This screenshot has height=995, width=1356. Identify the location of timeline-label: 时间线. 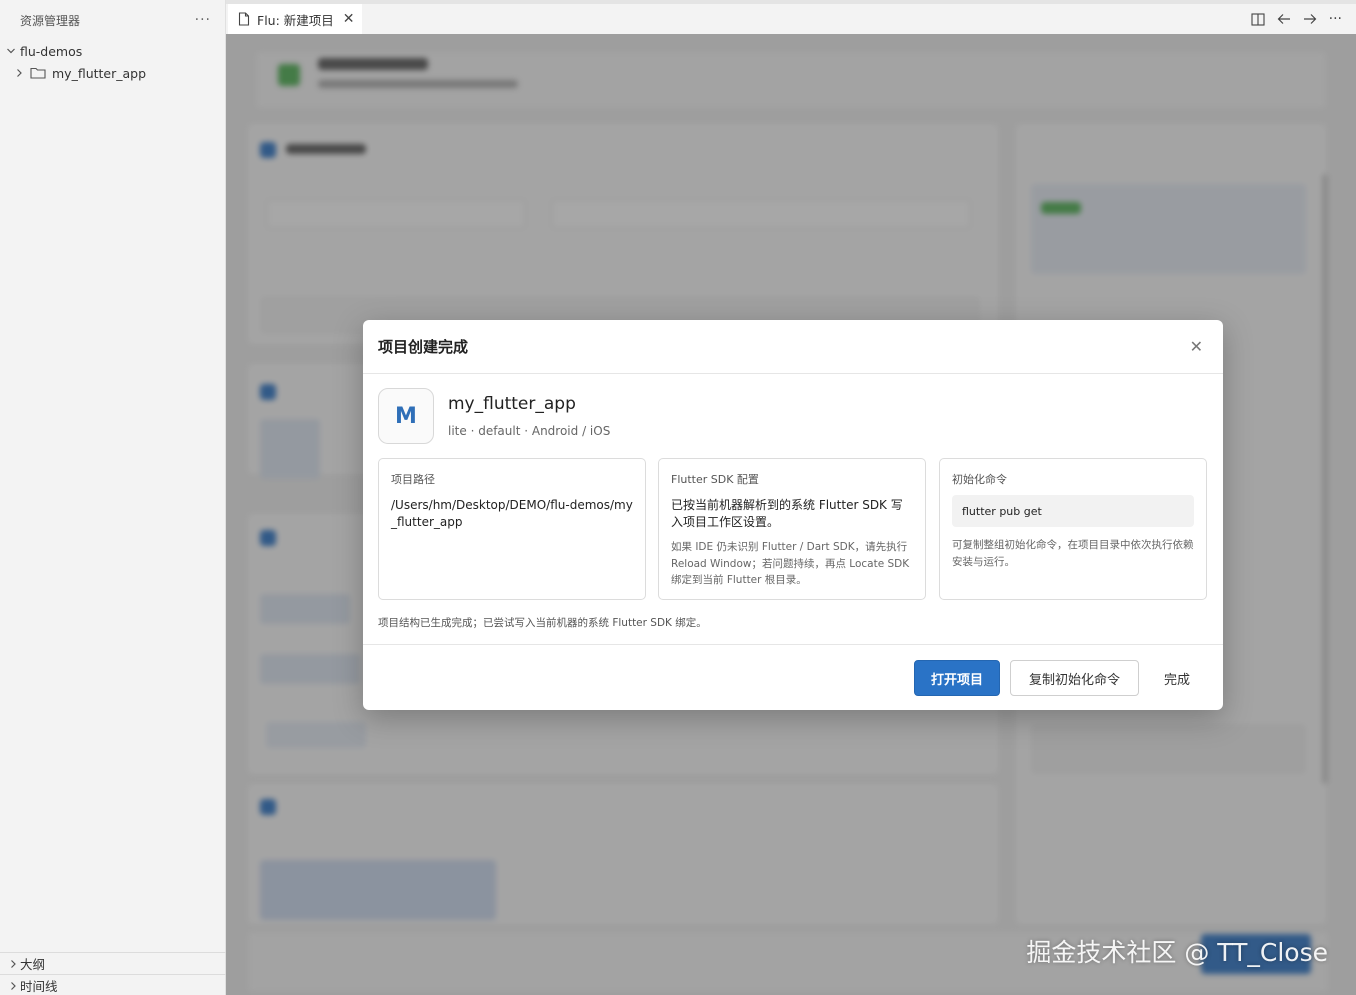
(39, 986).